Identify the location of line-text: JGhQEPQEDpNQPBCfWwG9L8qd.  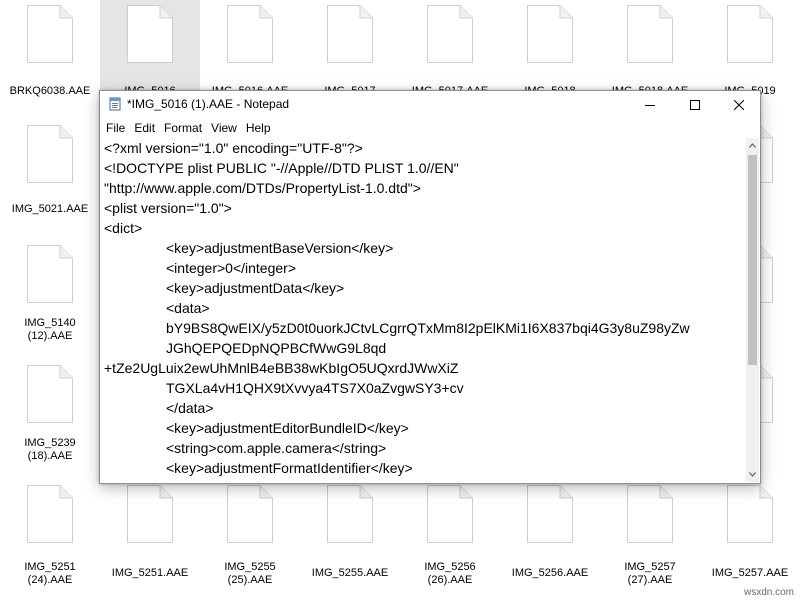
(276, 348).